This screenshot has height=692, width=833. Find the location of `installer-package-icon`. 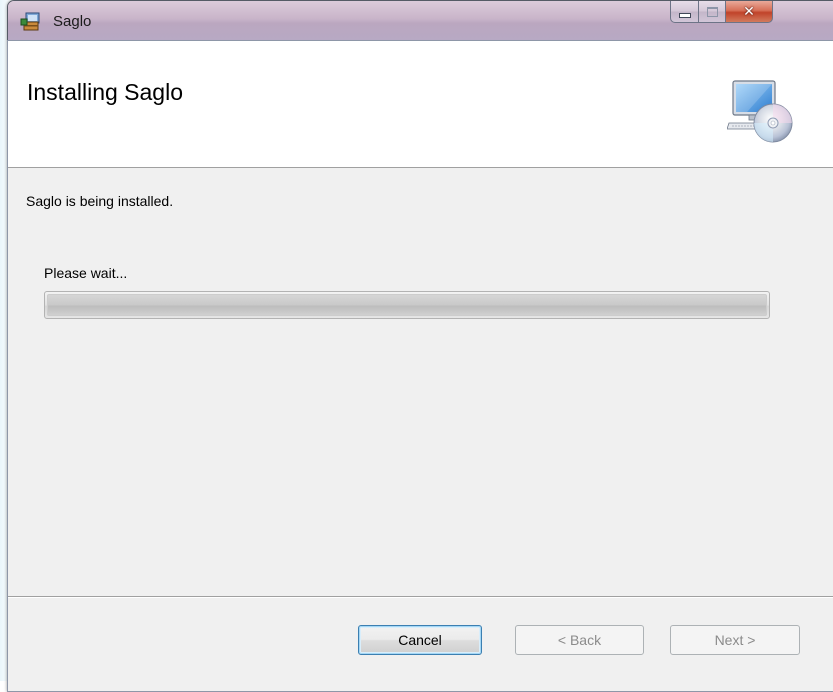

installer-package-icon is located at coordinates (31, 21).